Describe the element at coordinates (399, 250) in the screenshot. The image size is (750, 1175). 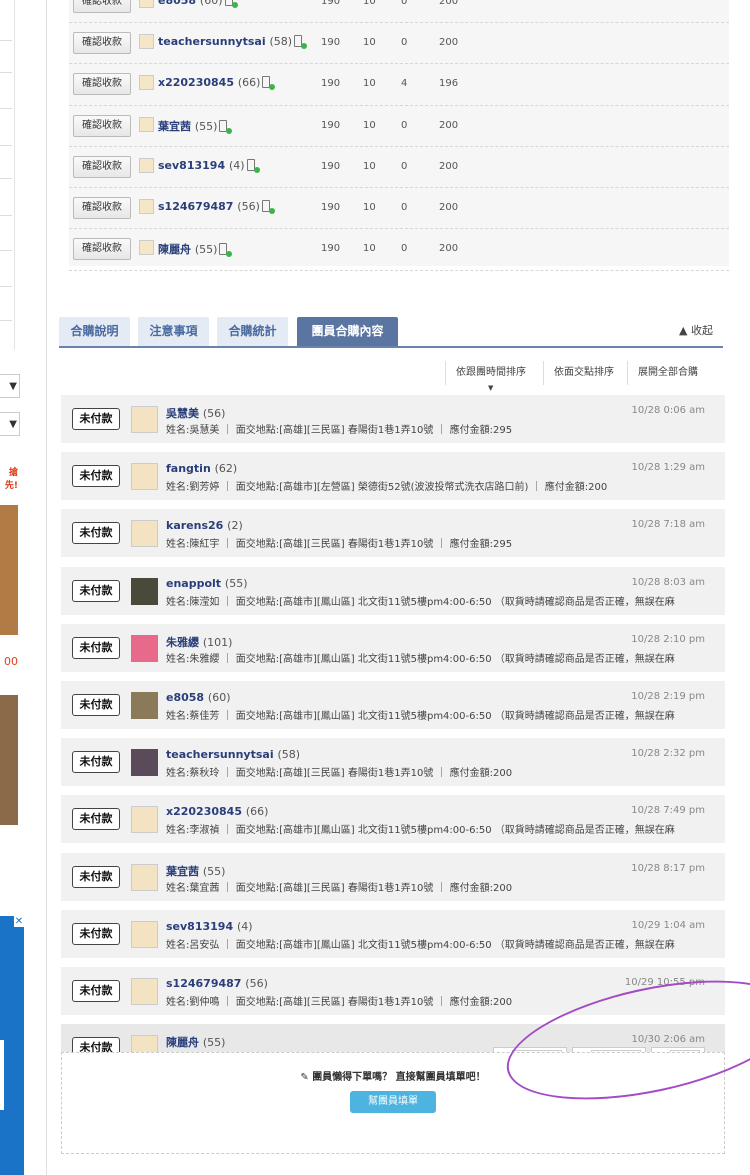
I see `payment-row: 確認收款 陳麗舟 (55) 190 10 0 200` at that location.